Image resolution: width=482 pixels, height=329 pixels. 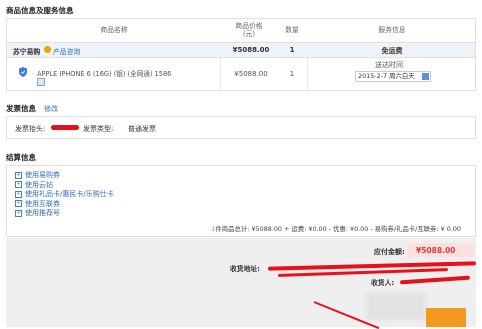 I want to click on settle-section-title: 结算信息, so click(x=21, y=157).